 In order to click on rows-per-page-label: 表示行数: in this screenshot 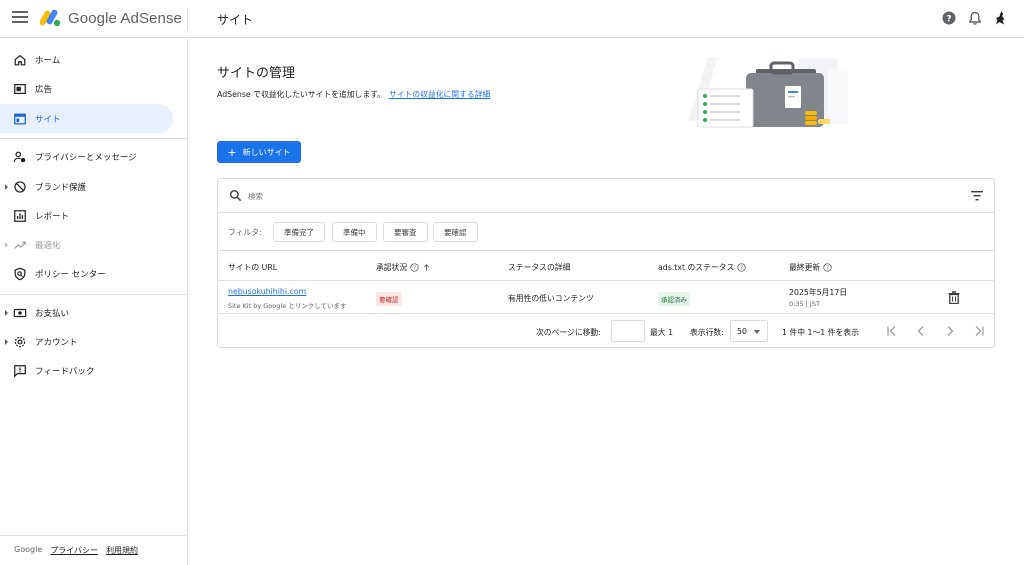, I will do `click(707, 332)`.